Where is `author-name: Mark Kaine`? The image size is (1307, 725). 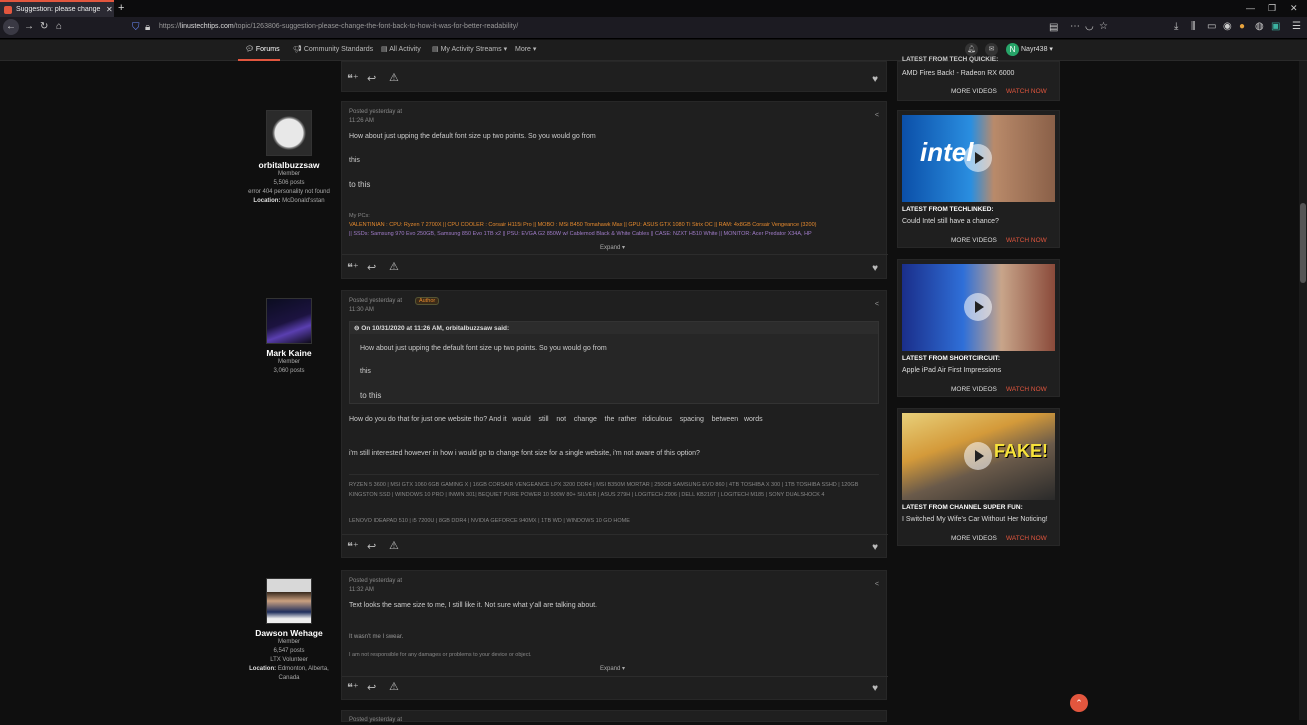 author-name: Mark Kaine is located at coordinates (289, 353).